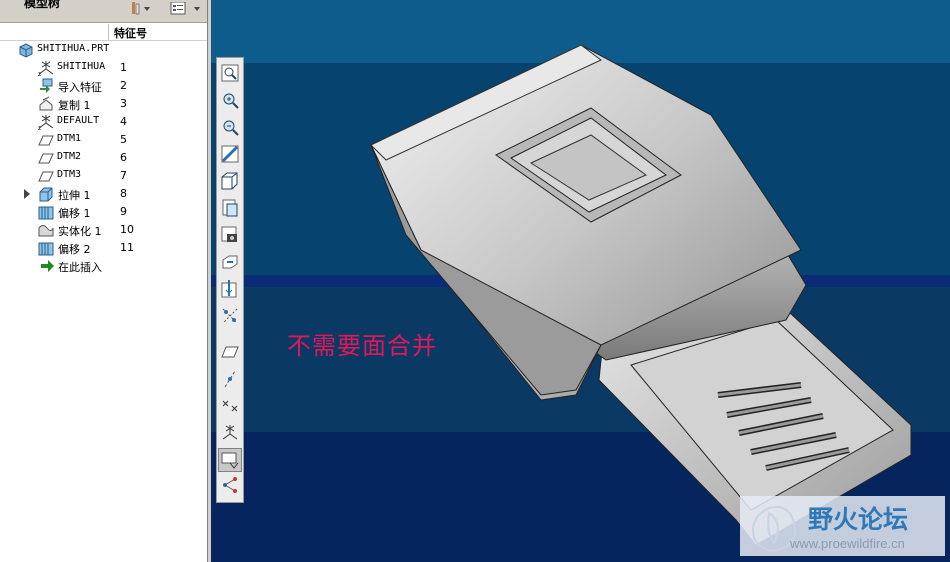  What do you see at coordinates (103, 122) in the screenshot?
I see `tree-item-default-csys: z DEFAULT 4` at bounding box center [103, 122].